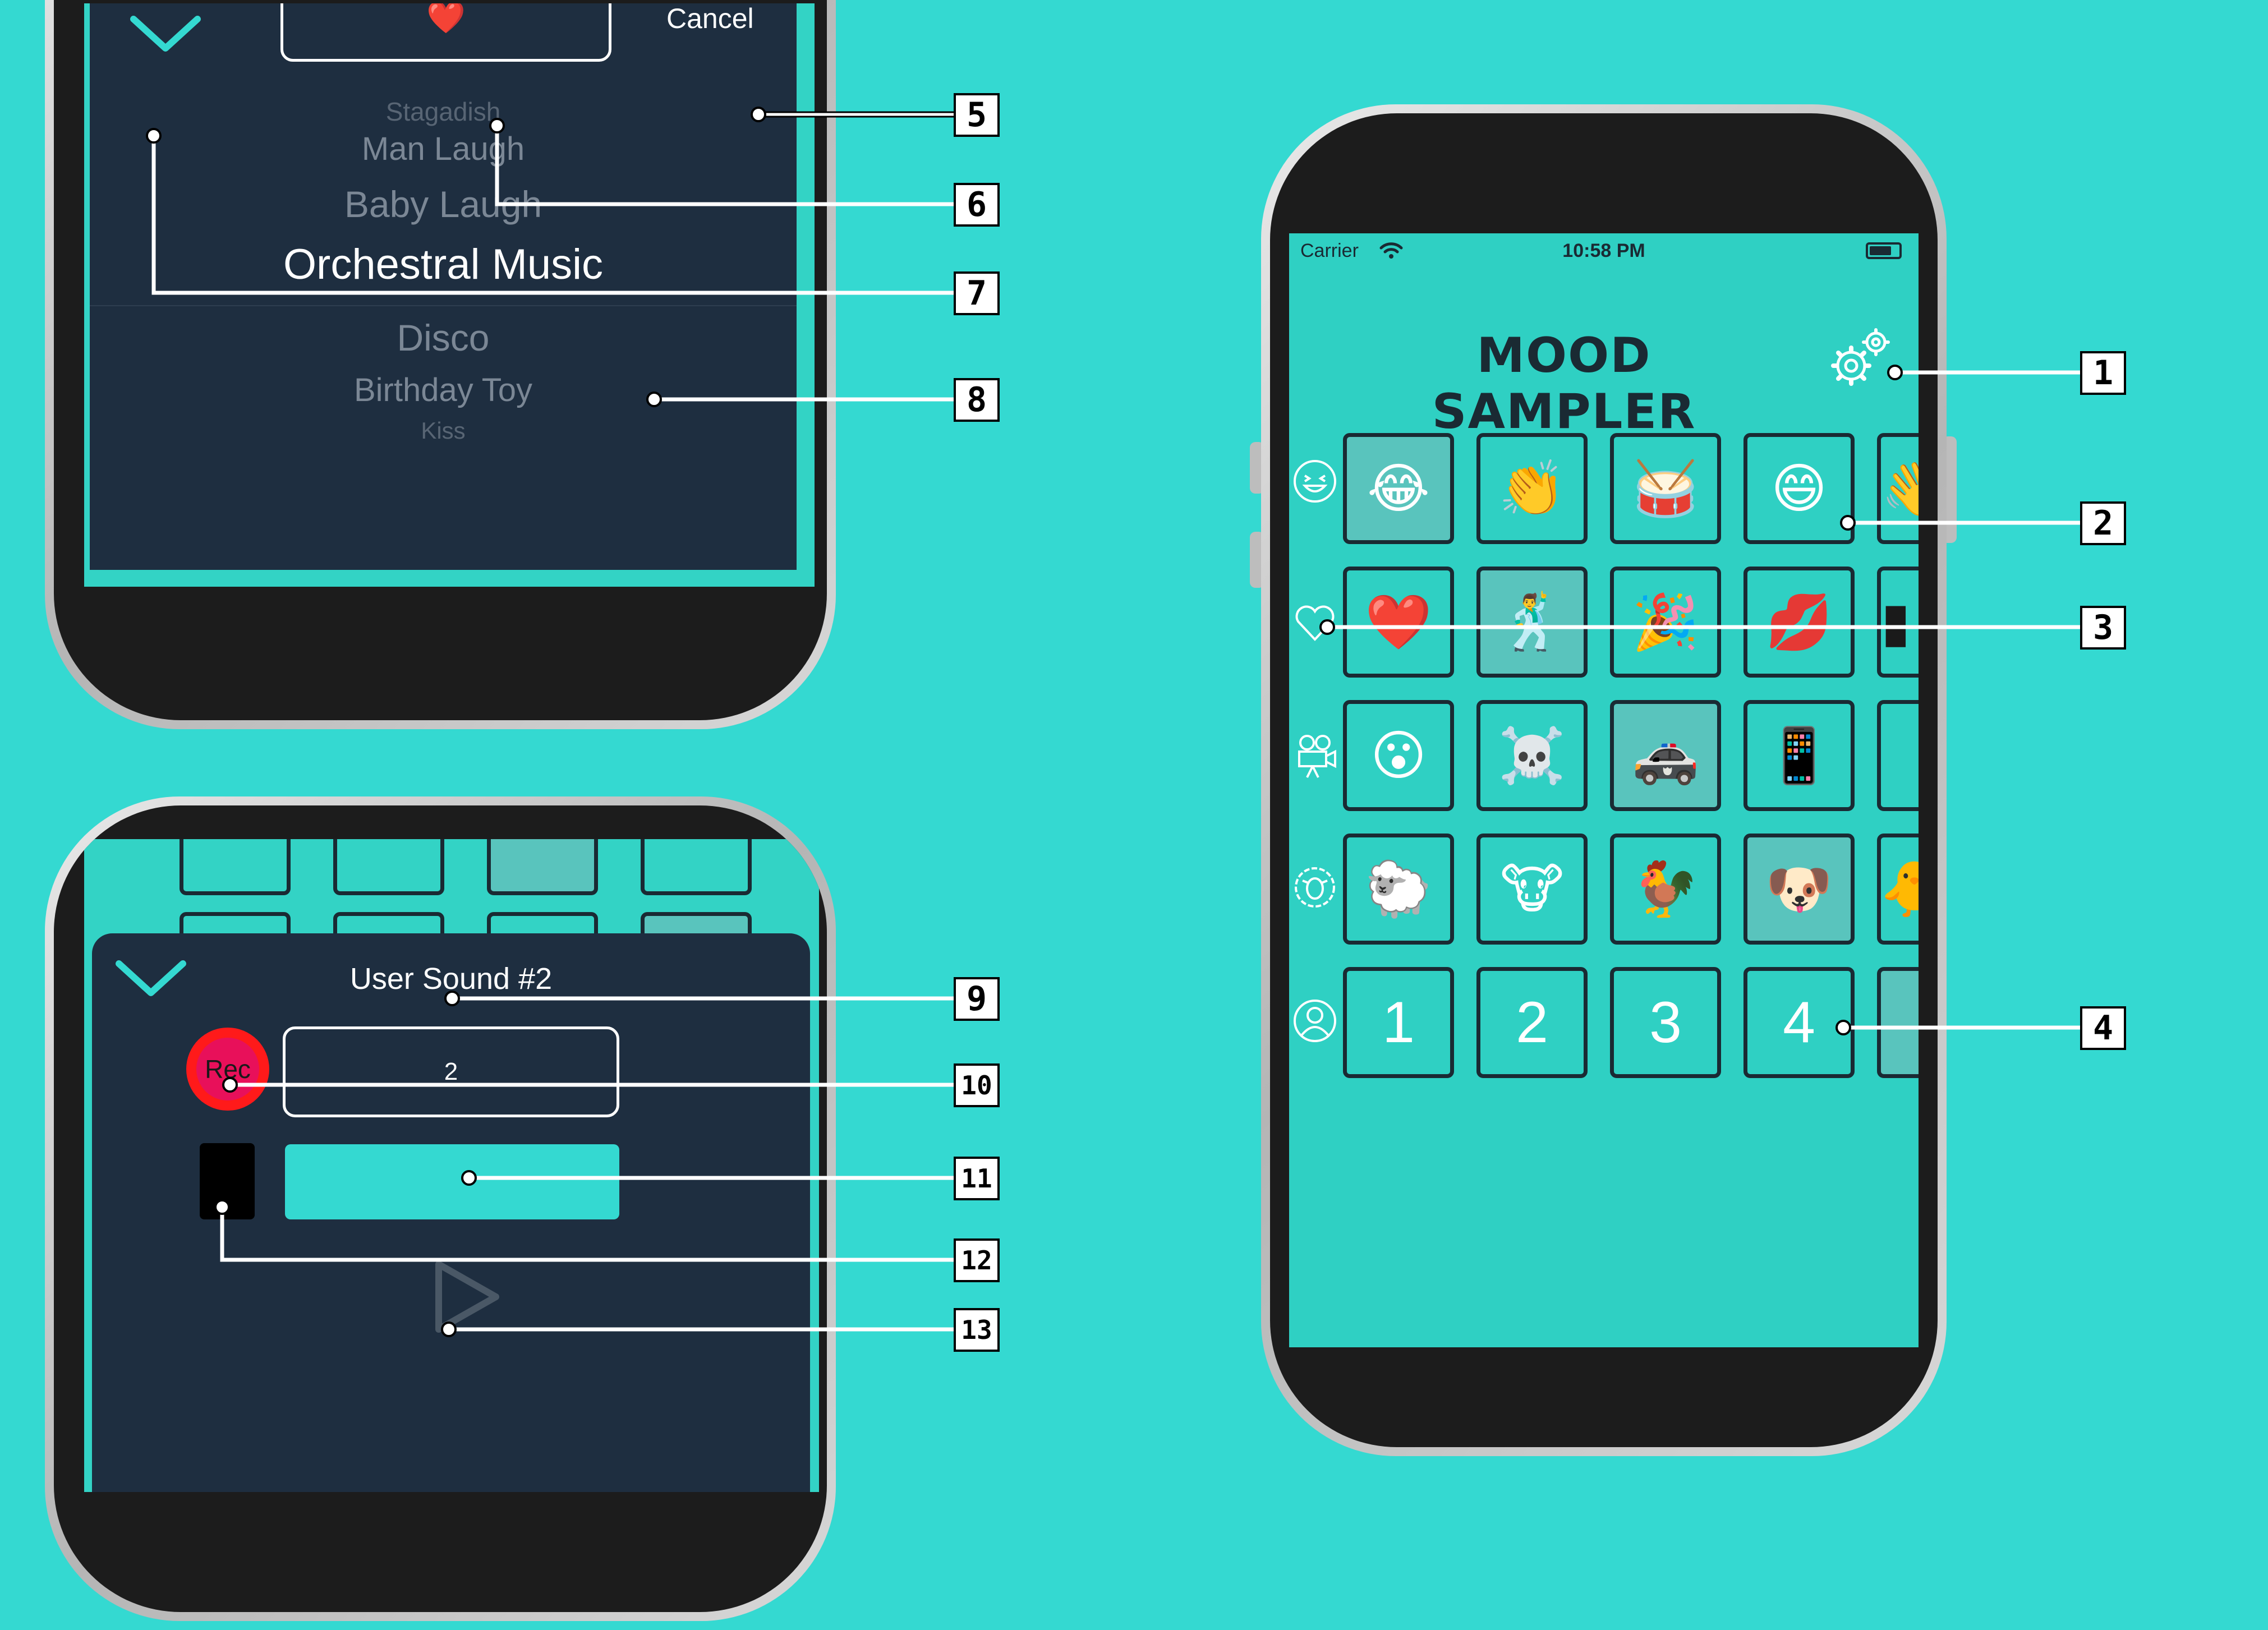 Image resolution: width=2268 pixels, height=1630 pixels. I want to click on callout-number: 2, so click(2103, 523).